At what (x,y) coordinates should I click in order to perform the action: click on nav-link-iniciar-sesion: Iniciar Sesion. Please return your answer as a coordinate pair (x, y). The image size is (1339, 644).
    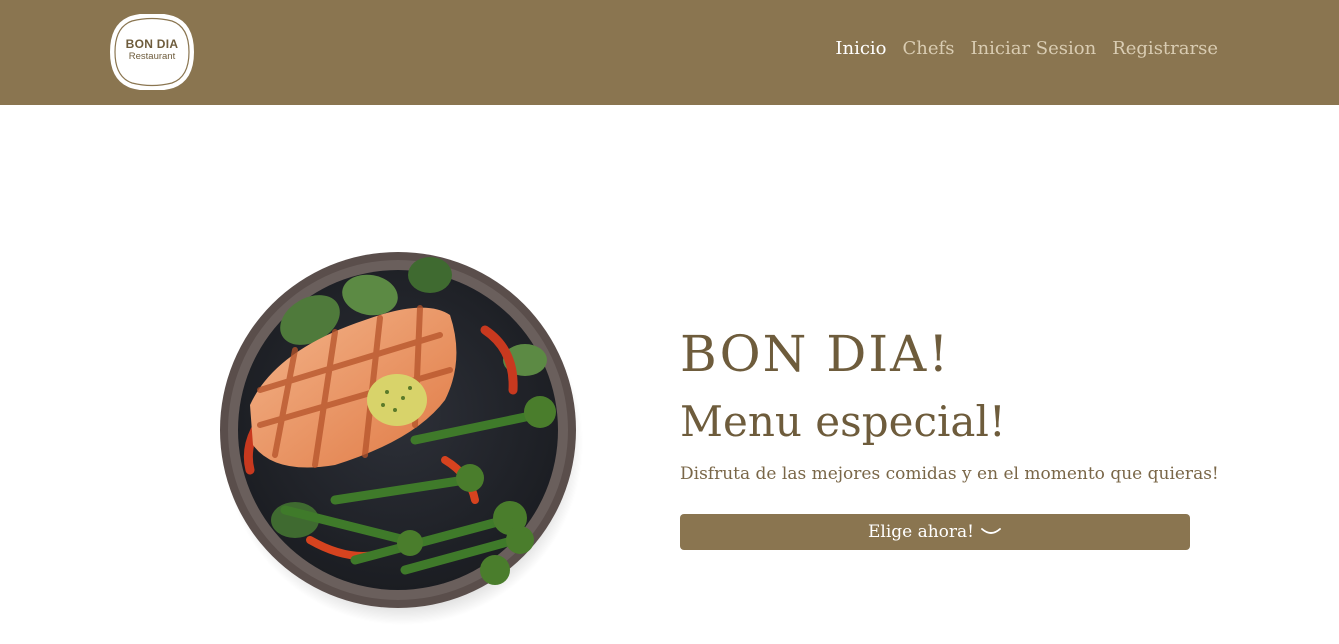
    Looking at the image, I should click on (1033, 48).